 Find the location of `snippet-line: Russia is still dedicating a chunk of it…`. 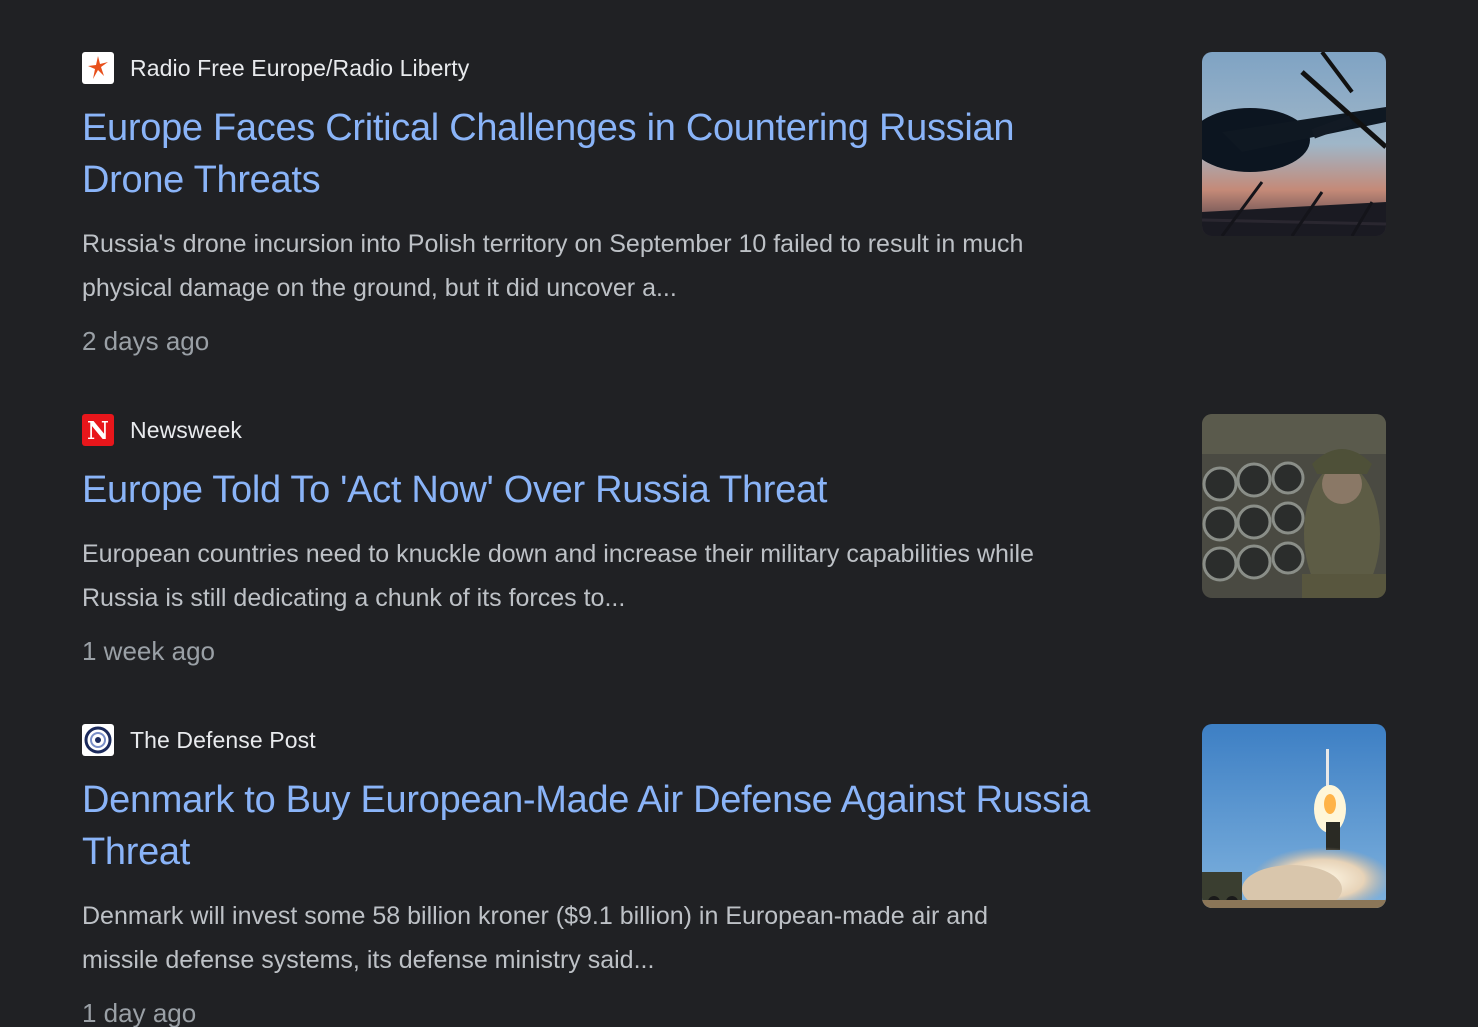

snippet-line: Russia is still dedicating a chunk of it… is located at coordinates (354, 598).